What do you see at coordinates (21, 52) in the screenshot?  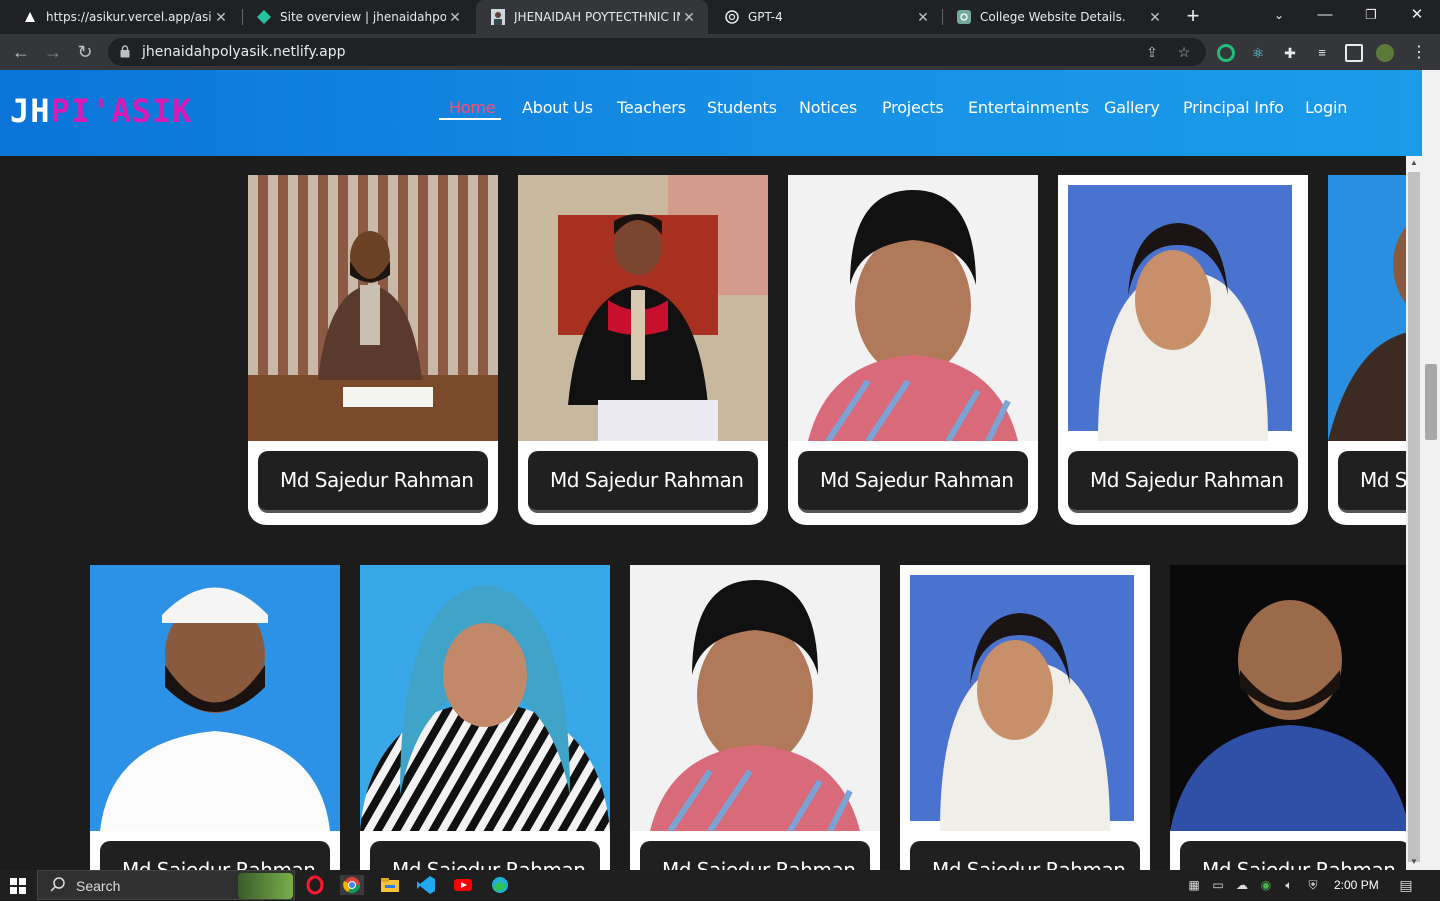 I see `back-arrow-icon: ←` at bounding box center [21, 52].